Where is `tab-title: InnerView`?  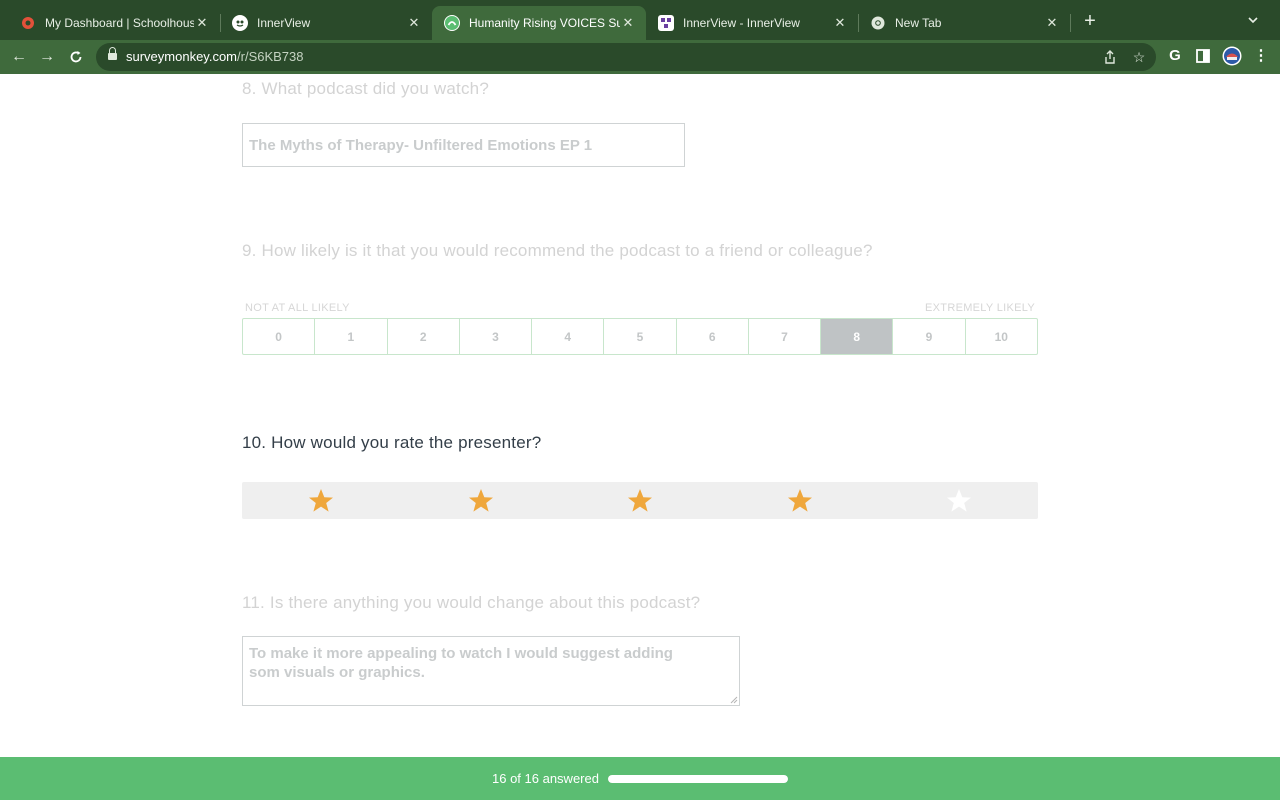
tab-title: InnerView is located at coordinates (284, 23).